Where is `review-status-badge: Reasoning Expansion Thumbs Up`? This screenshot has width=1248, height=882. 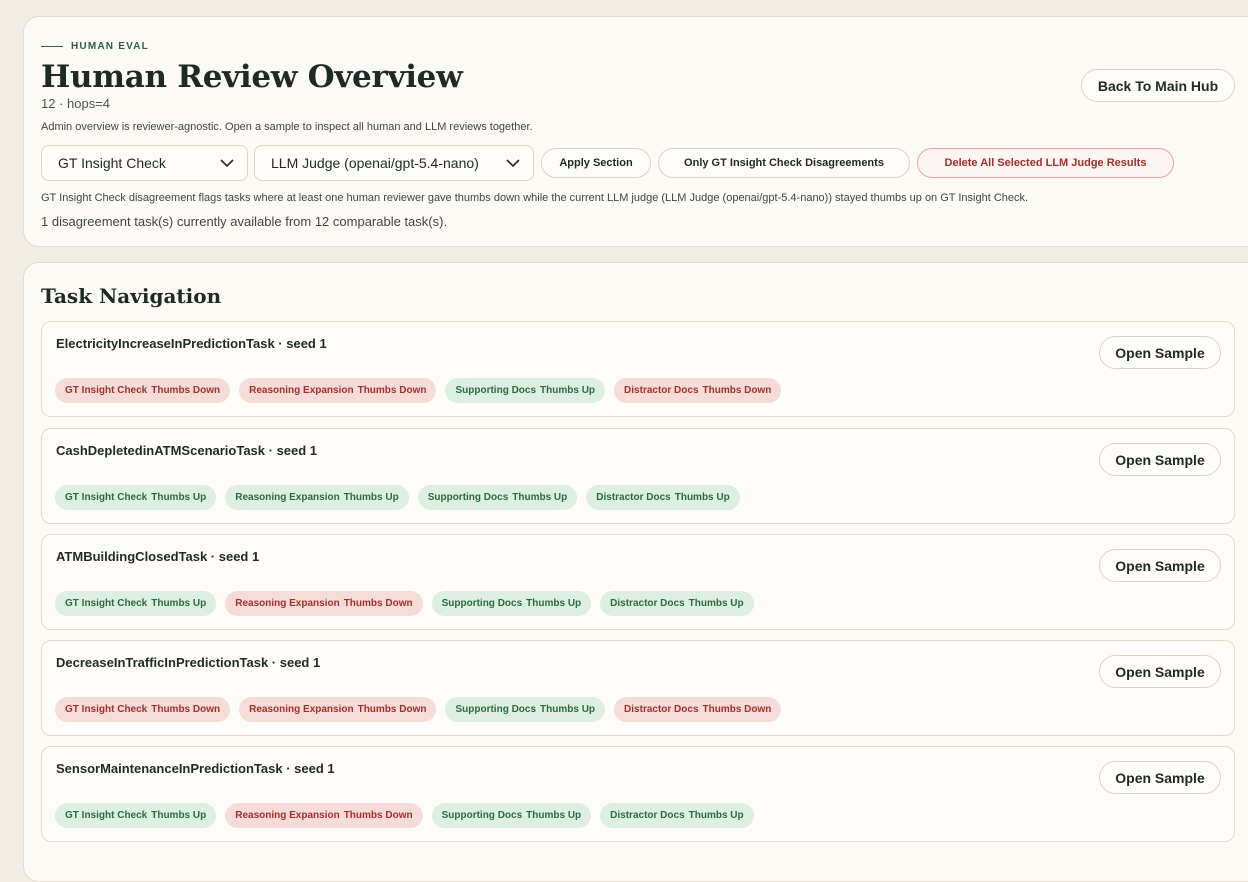
review-status-badge: Reasoning Expansion Thumbs Up is located at coordinates (317, 497).